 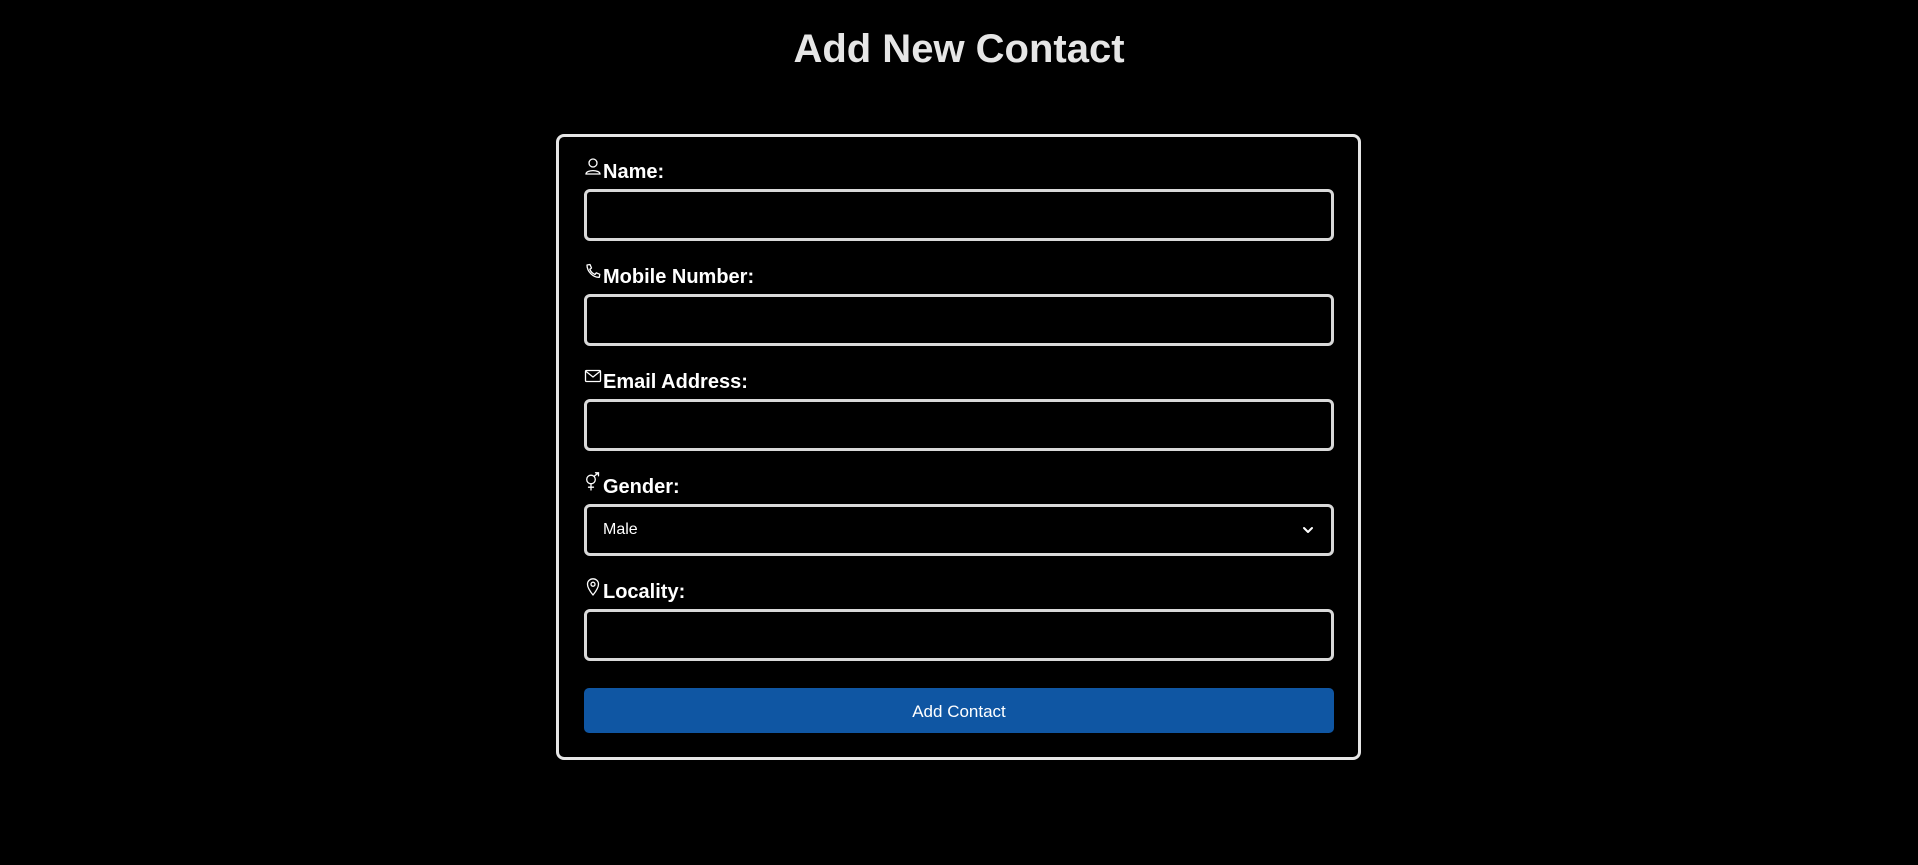 What do you see at coordinates (675, 382) in the screenshot?
I see `email-label-text: Email Address:` at bounding box center [675, 382].